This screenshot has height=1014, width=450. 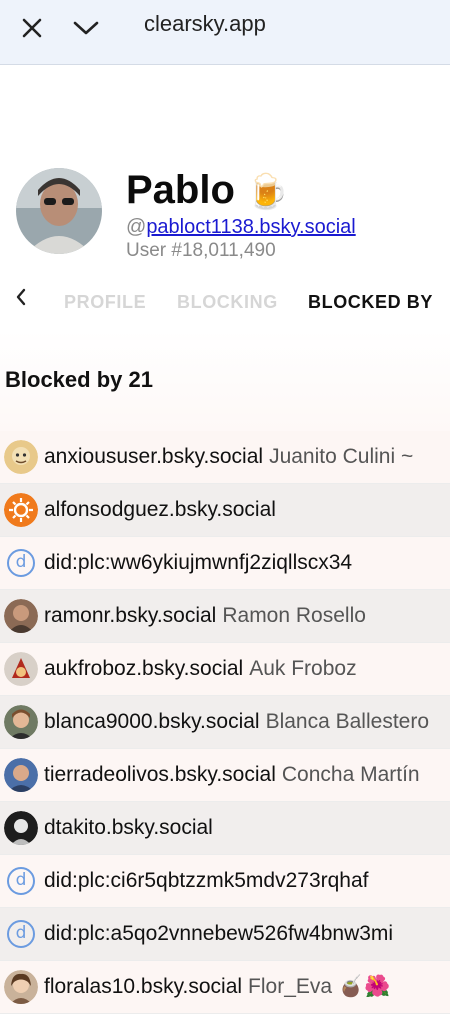 I want to click on list-item: blanca9000.bsky.social Blanca Ballestero, so click(x=225, y=722).